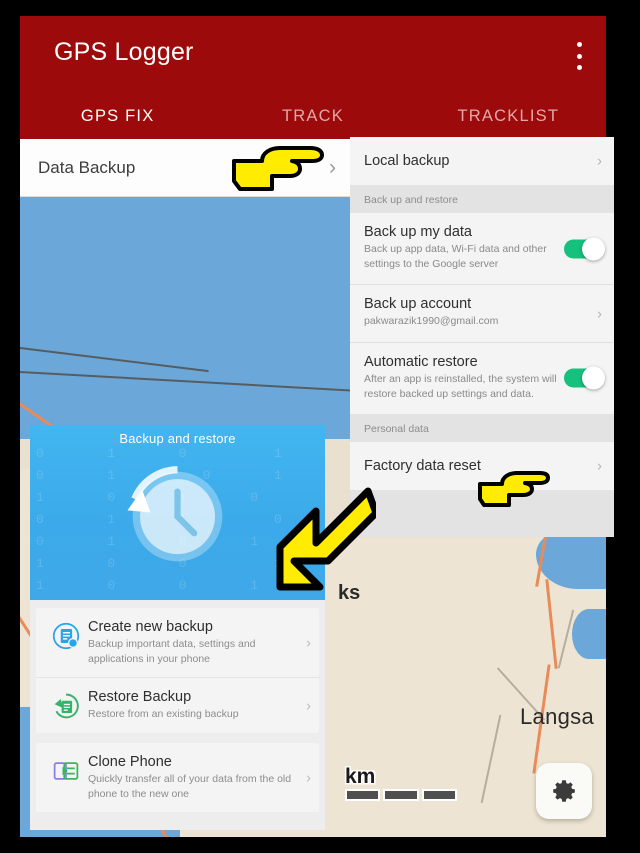 The image size is (640, 853). What do you see at coordinates (130, 762) in the screenshot?
I see `clone-phone-title: Clone Phone` at bounding box center [130, 762].